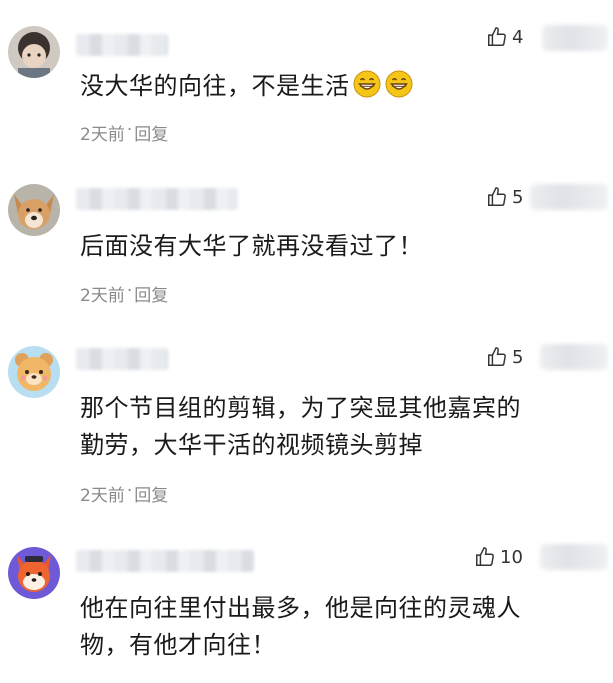 The image size is (613, 683). I want to click on avatar-bear-cartoon, so click(34, 372).